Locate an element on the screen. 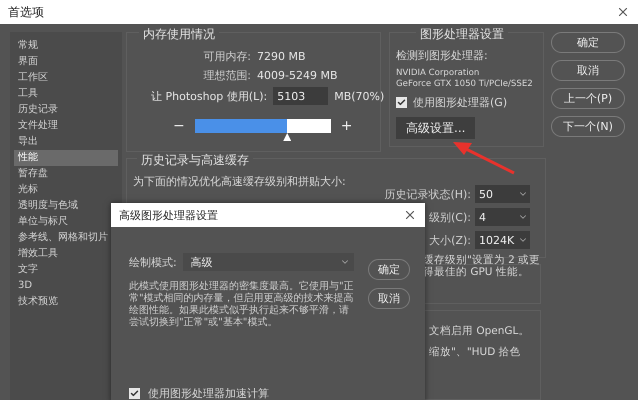  memory-slider is located at coordinates (262, 130).